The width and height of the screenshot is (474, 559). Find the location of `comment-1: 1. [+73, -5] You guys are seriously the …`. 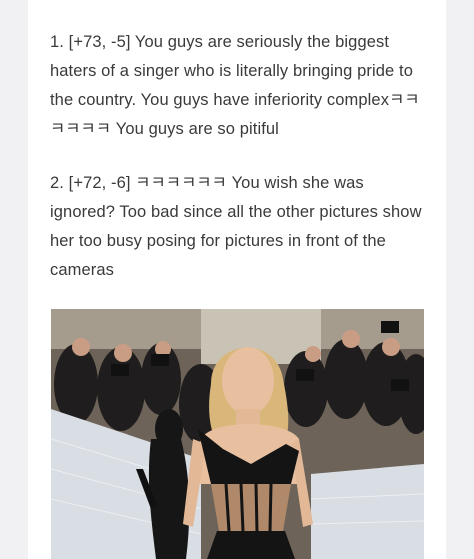

comment-1: 1. [+73, -5] You guys are seriously the … is located at coordinates (235, 85).